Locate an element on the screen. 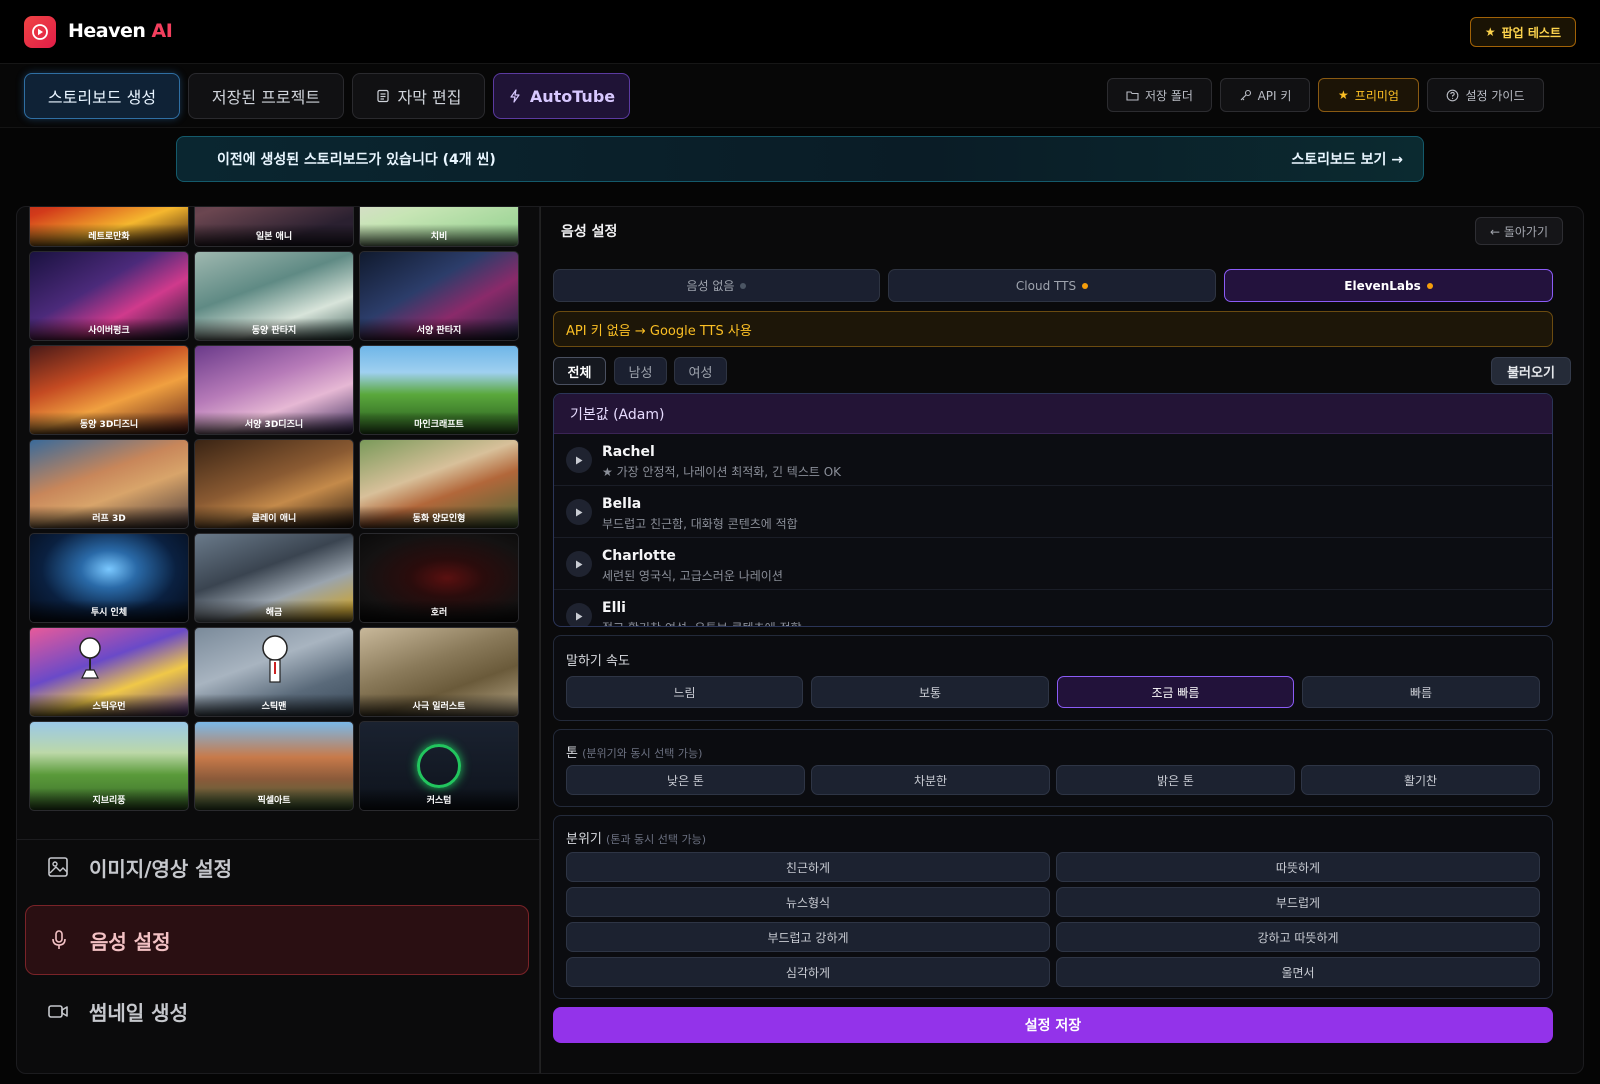 The width and height of the screenshot is (1600, 1084). style-card-historical-illust: 사극 일러스트 is located at coordinates (439, 672).